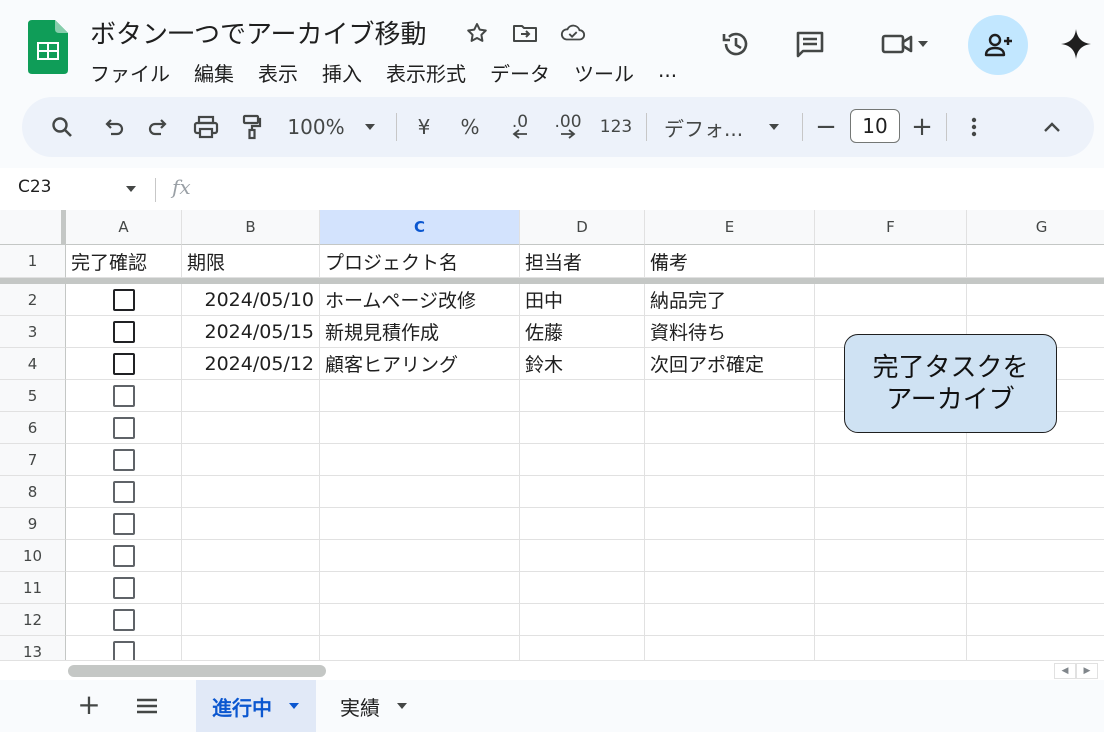 The height and width of the screenshot is (732, 1104). Describe the element at coordinates (206, 127) in the screenshot. I see `print-icon` at that location.